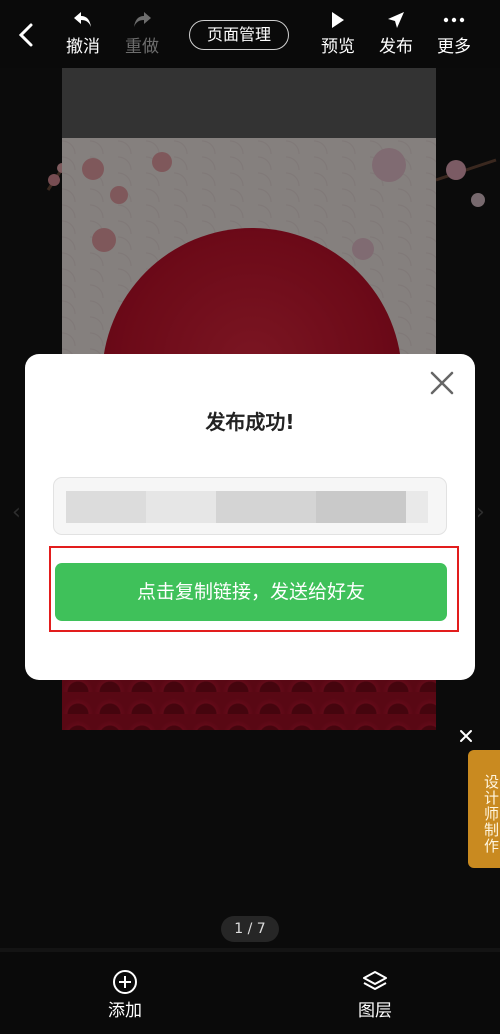 This screenshot has height=1034, width=500. I want to click on top-toolbar: 撤消 重做 页面管理 预览 发布 更多, so click(250, 34).